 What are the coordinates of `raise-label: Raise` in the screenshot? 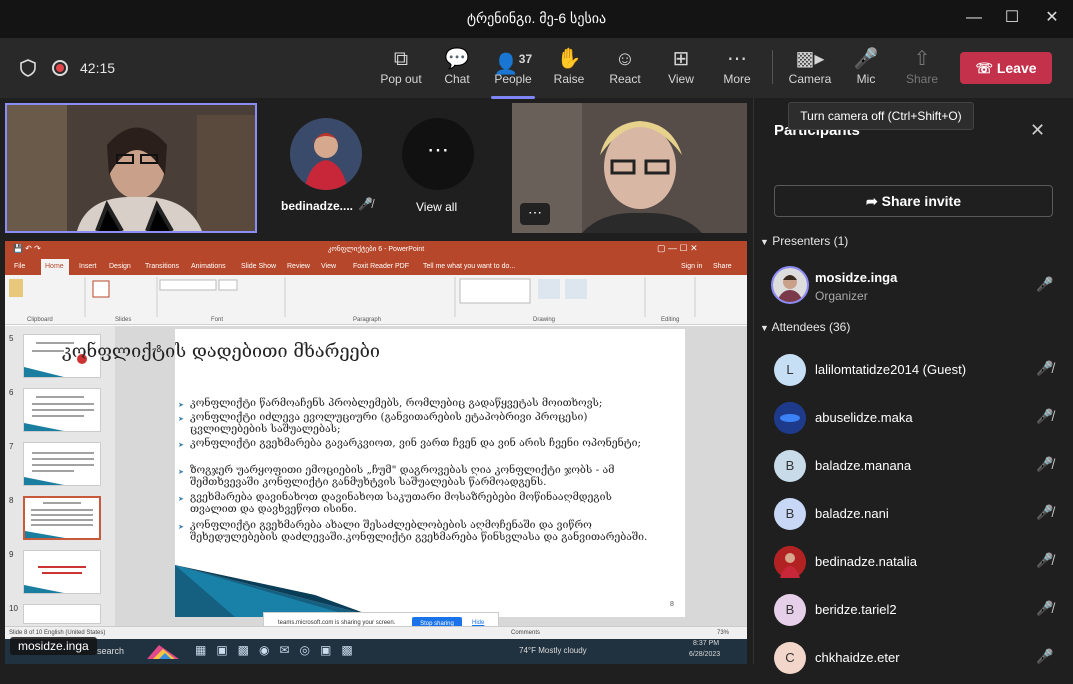 It's located at (569, 79).